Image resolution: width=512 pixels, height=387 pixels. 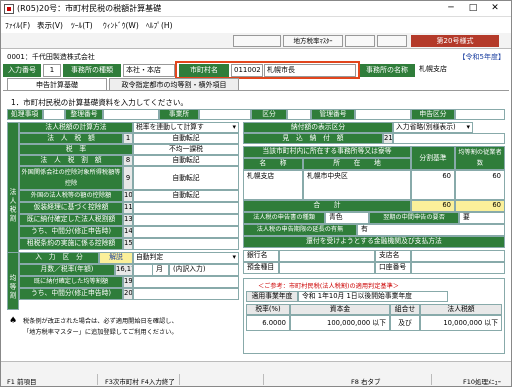 What do you see at coordinates (299, 114) in the screenshot?
I see `category-input` at bounding box center [299, 114].